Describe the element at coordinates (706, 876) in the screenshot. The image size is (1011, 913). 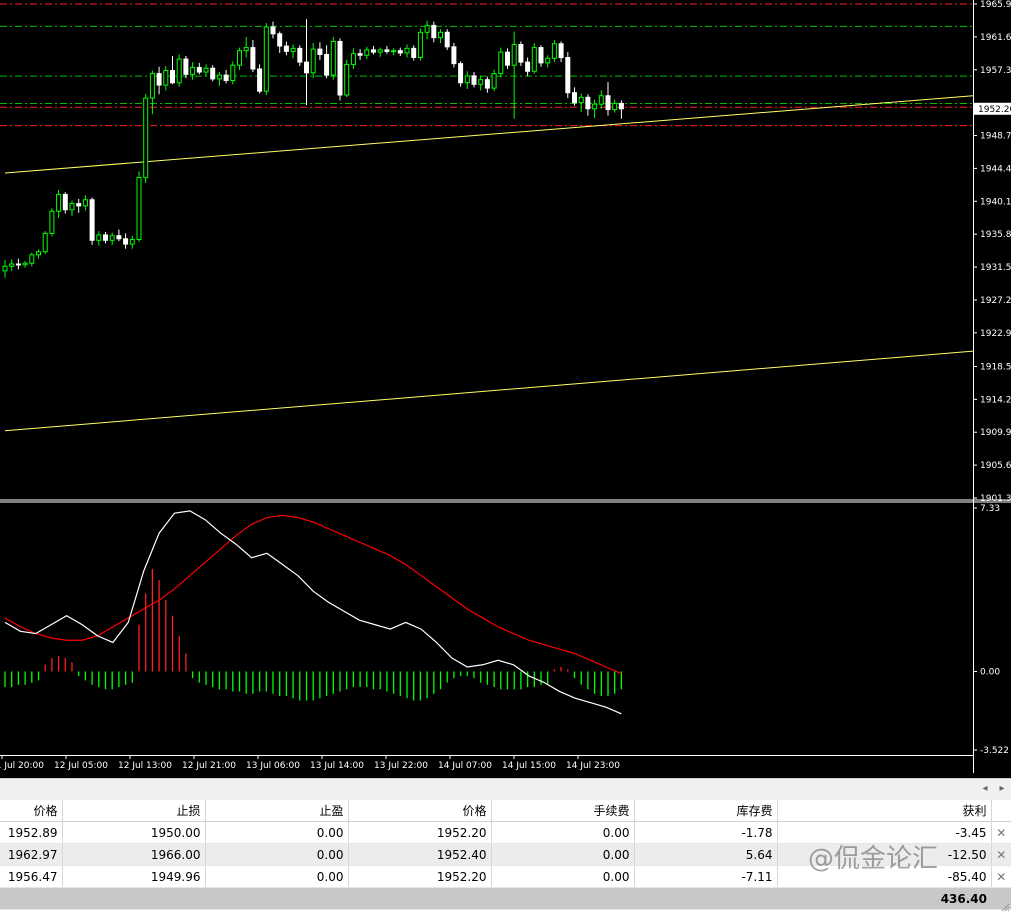
I see `cell-swap: -7.11` at that location.